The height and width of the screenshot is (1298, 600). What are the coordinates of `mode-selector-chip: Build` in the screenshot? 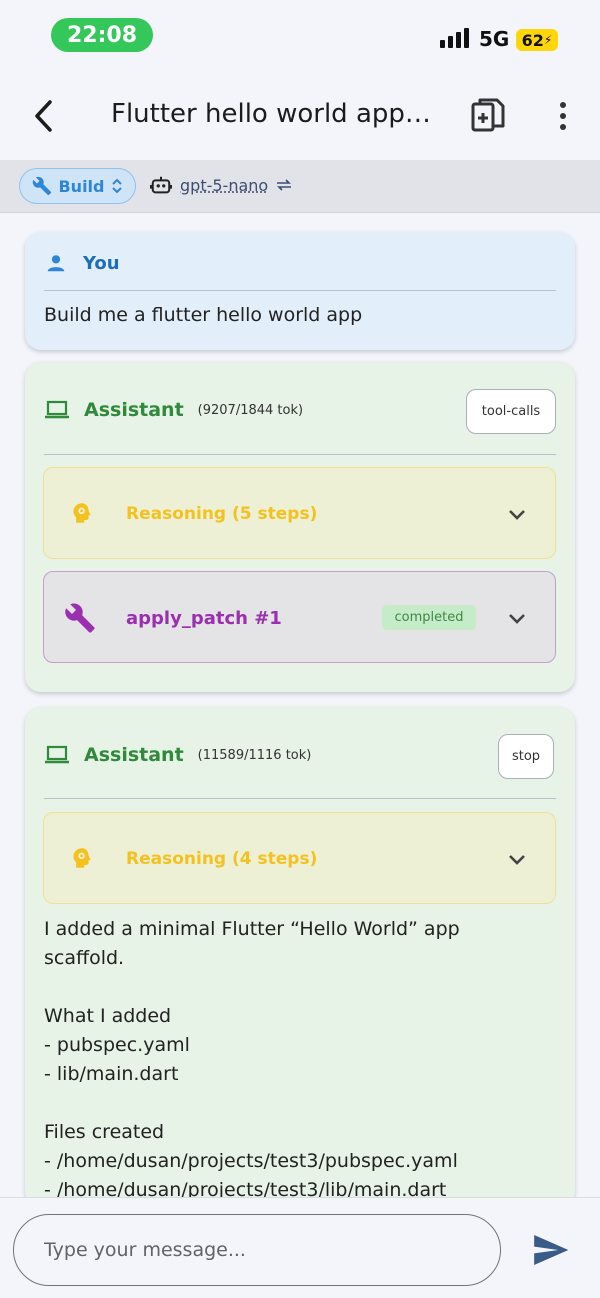 It's located at (77, 186).